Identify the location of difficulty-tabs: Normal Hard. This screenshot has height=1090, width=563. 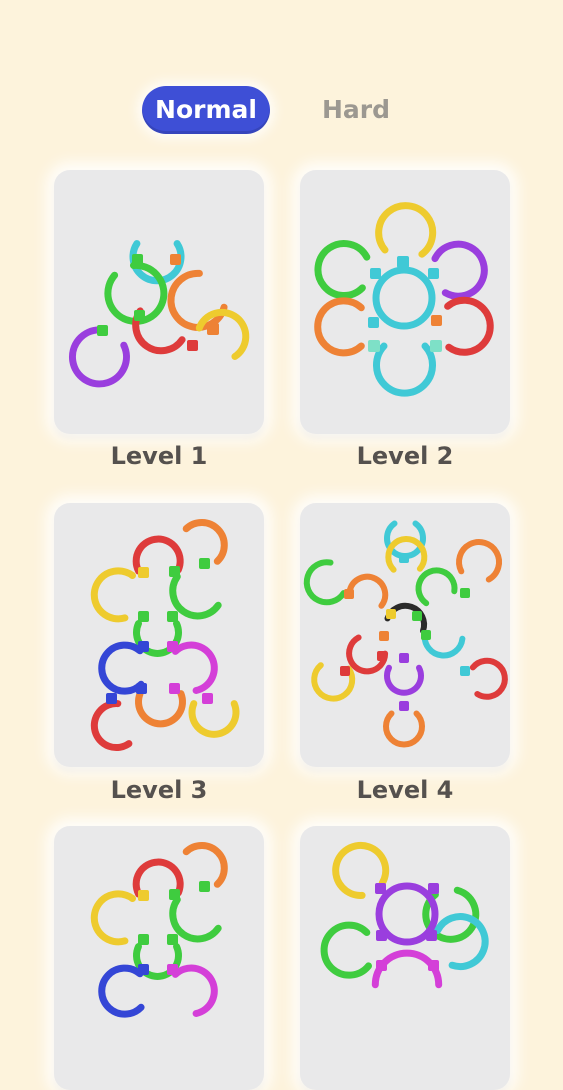
(281, 110).